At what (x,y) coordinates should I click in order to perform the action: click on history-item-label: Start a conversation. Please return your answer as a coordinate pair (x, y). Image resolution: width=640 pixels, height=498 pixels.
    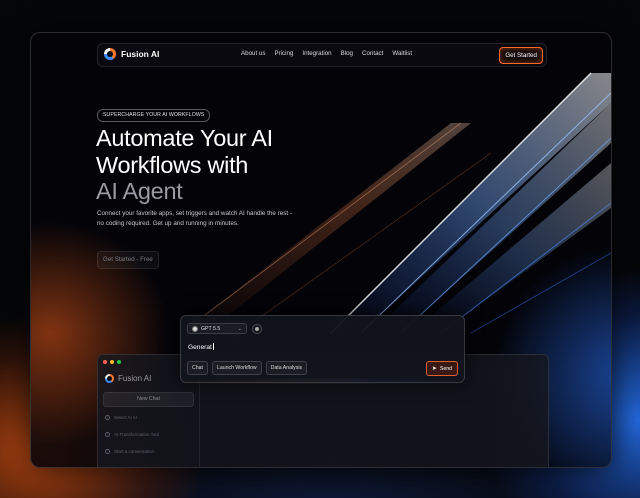
    Looking at the image, I should click on (134, 451).